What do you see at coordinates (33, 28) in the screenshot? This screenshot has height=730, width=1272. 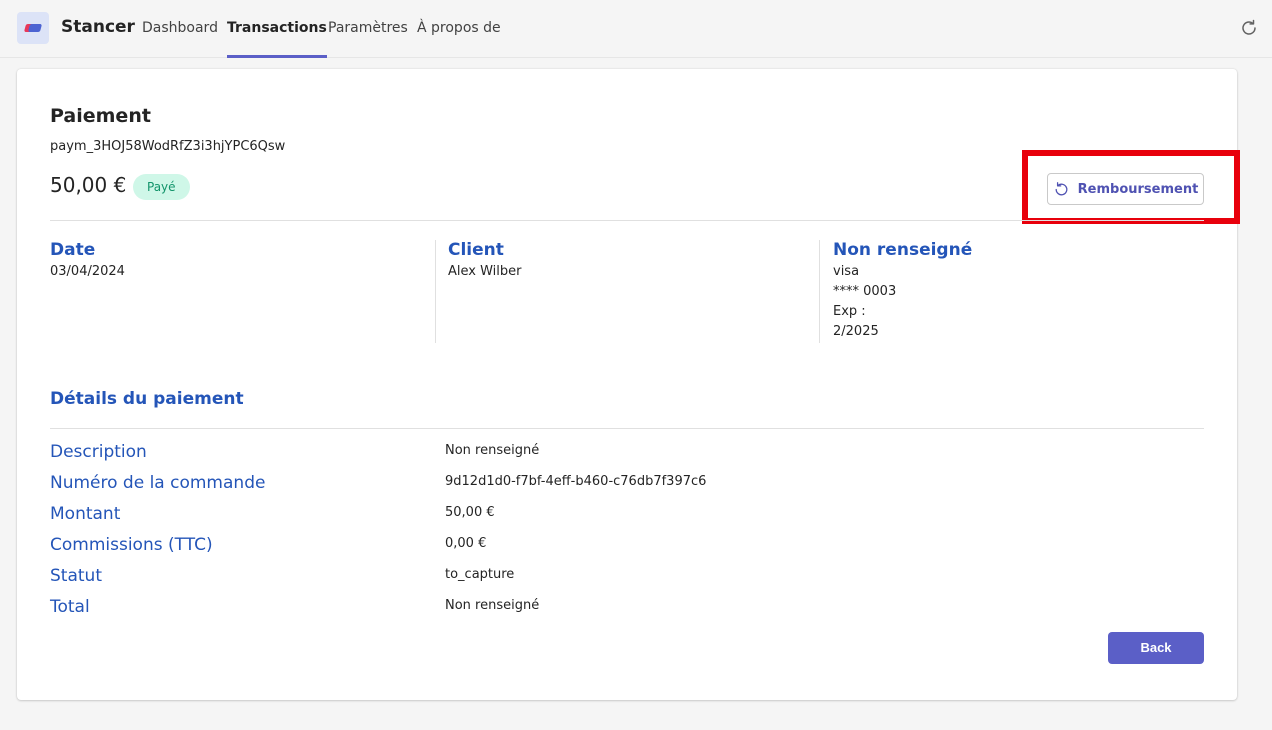 I see `app-logo-icon` at bounding box center [33, 28].